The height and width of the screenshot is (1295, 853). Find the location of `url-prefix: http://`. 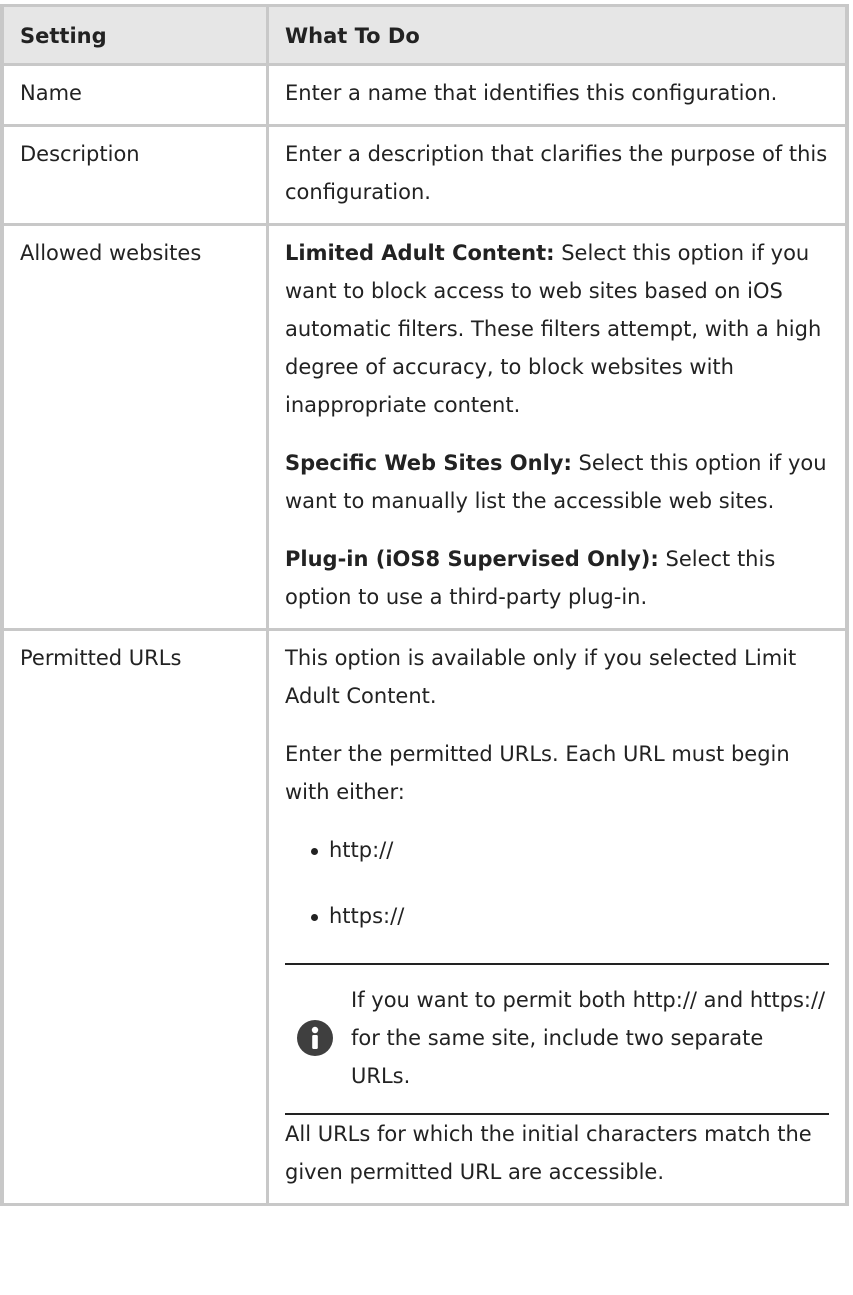

url-prefix: http:// is located at coordinates (361, 850).